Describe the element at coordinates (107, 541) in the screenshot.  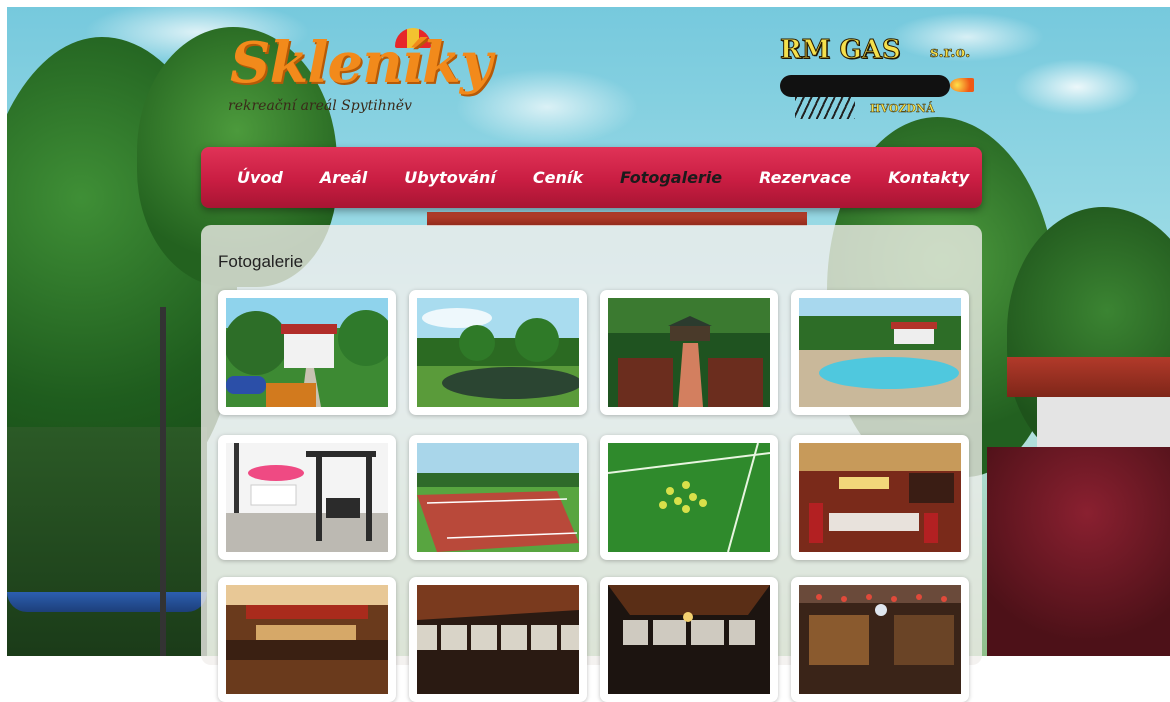
I see `background-hedge` at that location.